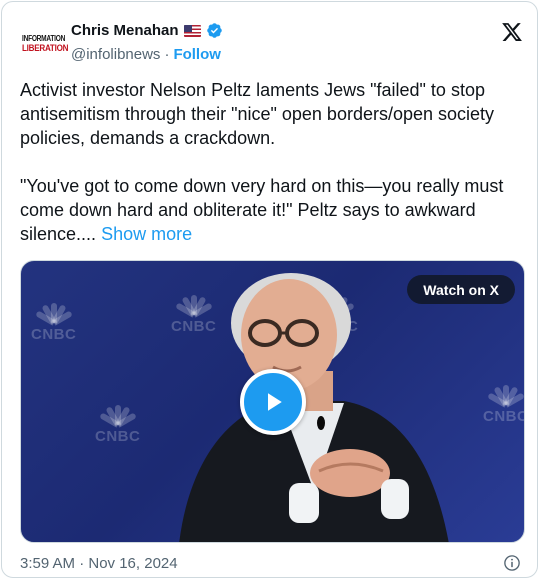  I want to click on author-name: Chris Menahan, so click(125, 30).